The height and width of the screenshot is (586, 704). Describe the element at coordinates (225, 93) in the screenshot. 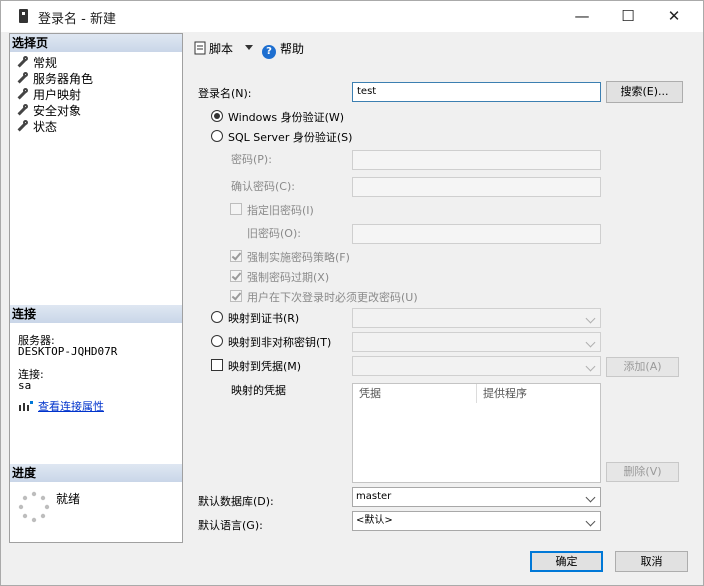

I see `login-name-label: 登录名(N):` at that location.